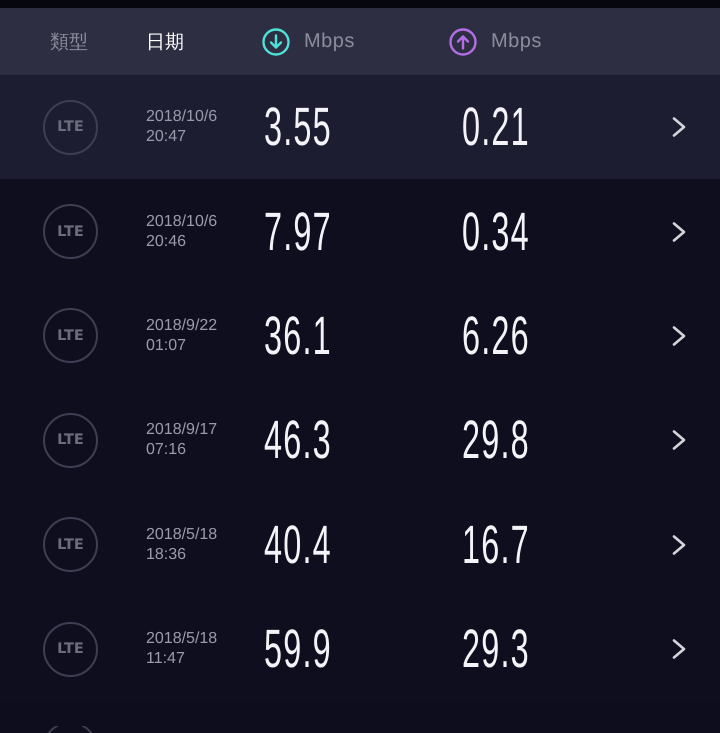 This screenshot has width=720, height=733. I want to click on time-text: 20:47, so click(166, 137).